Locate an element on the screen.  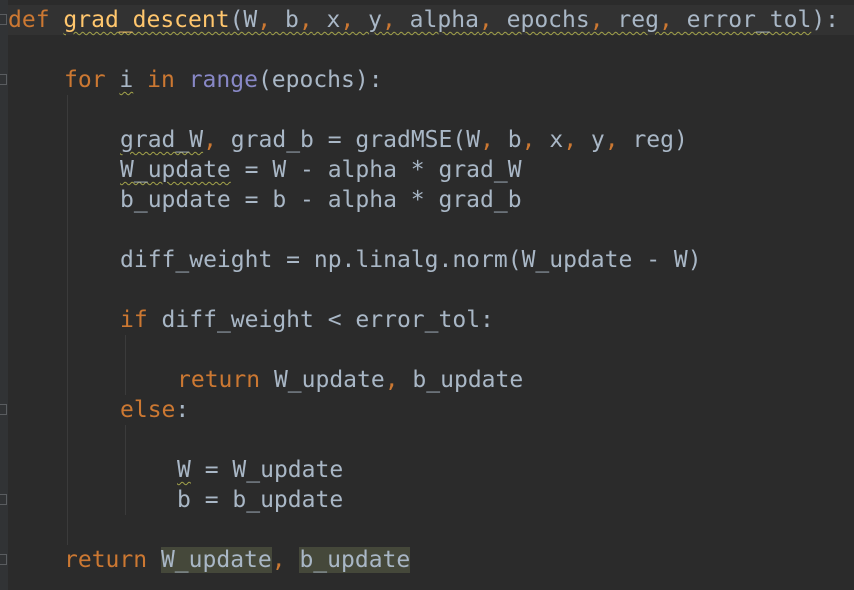
code-token: else is located at coordinates (148, 410).